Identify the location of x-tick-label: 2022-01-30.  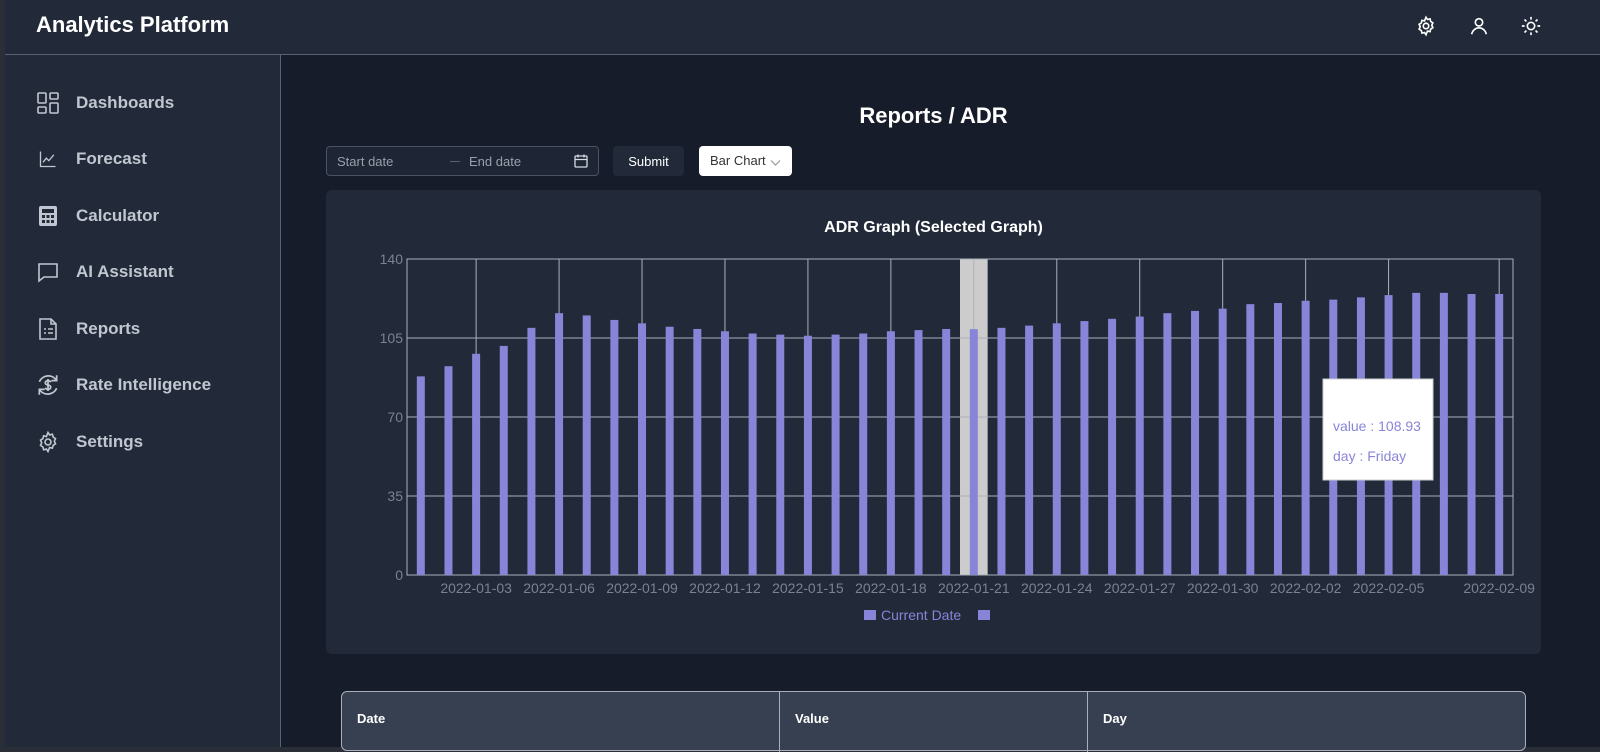
(1223, 588).